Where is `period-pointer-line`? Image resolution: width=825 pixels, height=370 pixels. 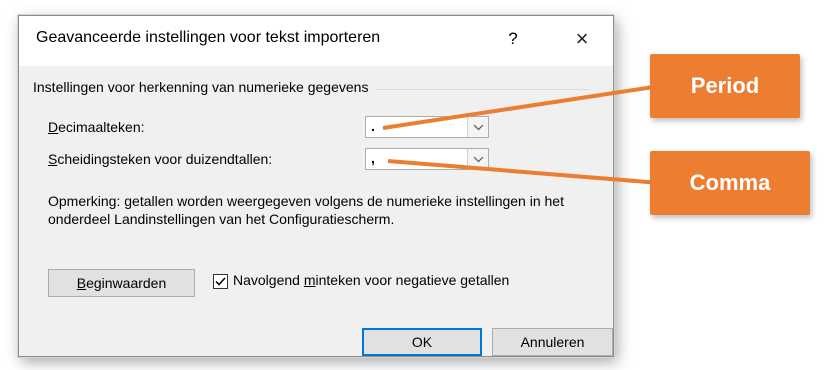
period-pointer-line is located at coordinates (521, 107).